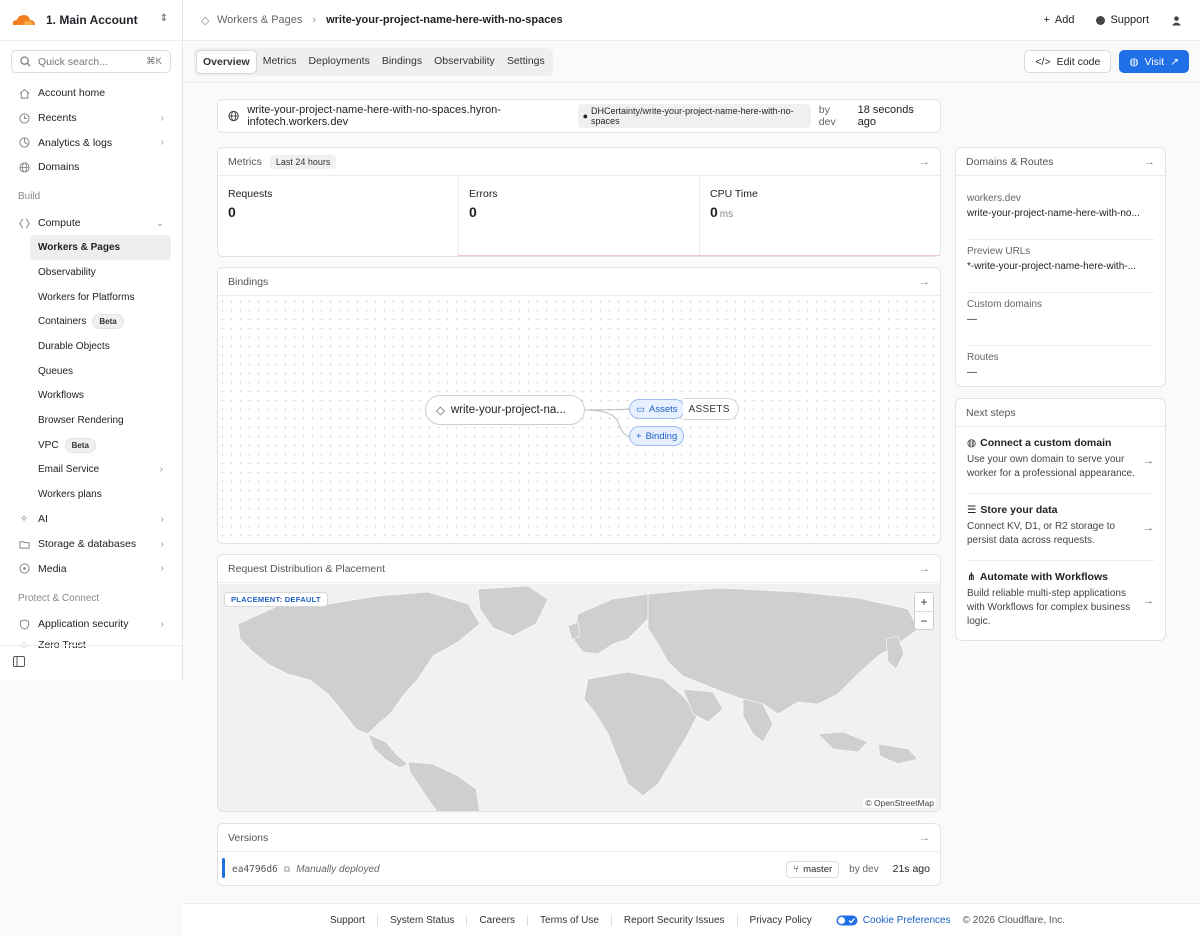 The height and width of the screenshot is (936, 1200). What do you see at coordinates (526, 62) in the screenshot?
I see `tab-settings: Settings` at bounding box center [526, 62].